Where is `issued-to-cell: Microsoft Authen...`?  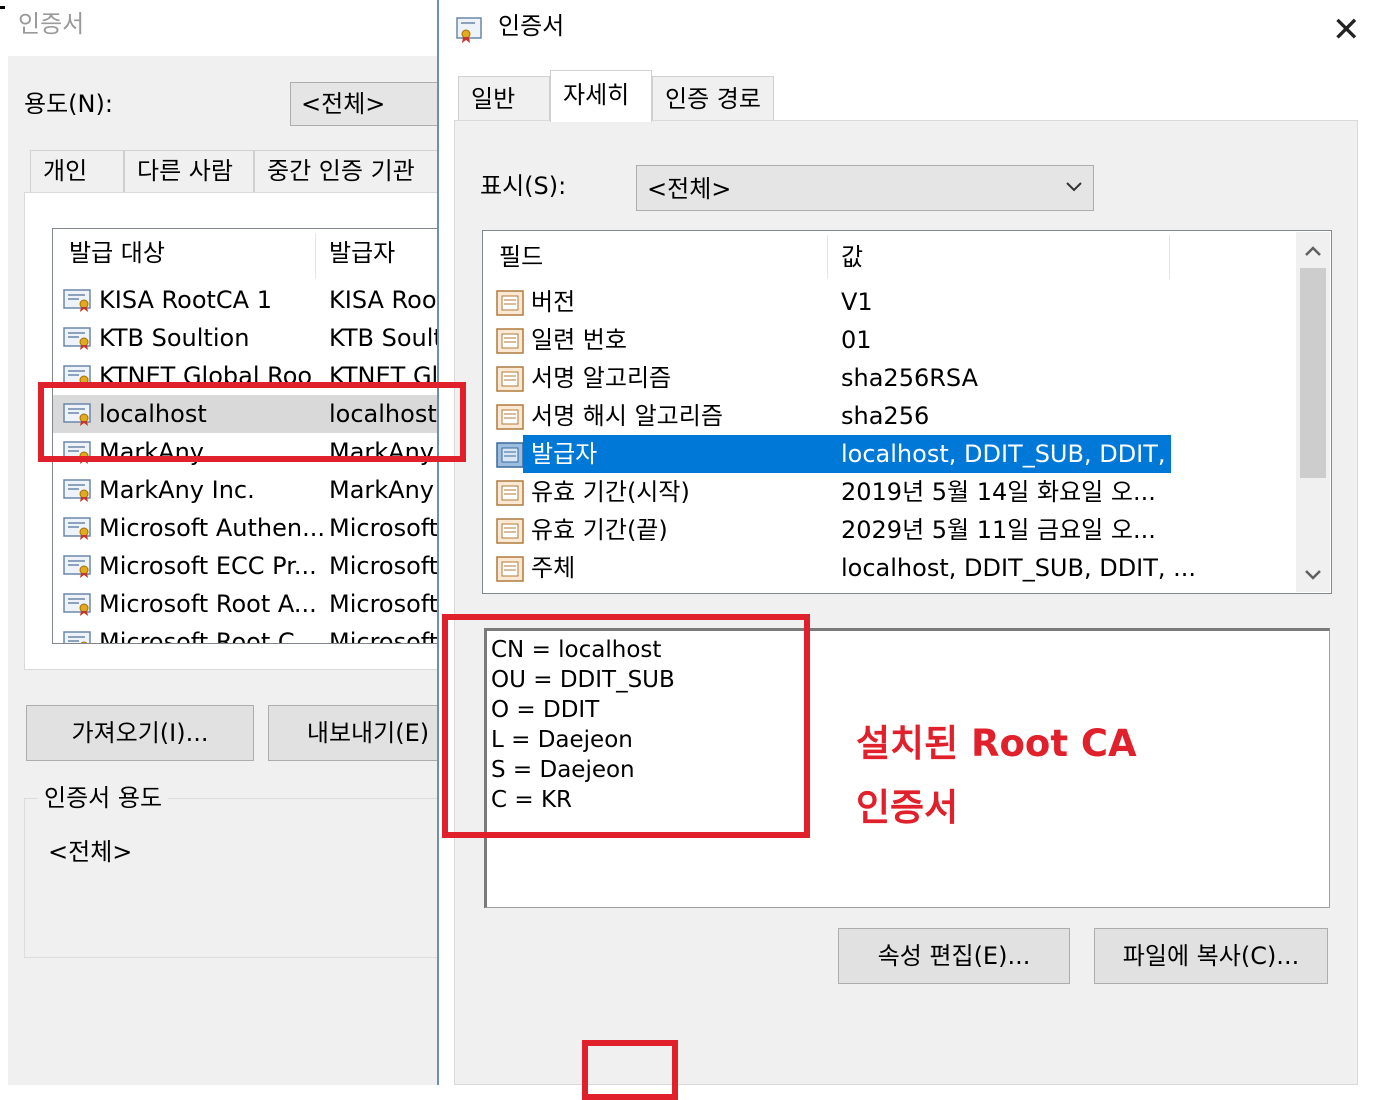 issued-to-cell: Microsoft Authen... is located at coordinates (212, 528).